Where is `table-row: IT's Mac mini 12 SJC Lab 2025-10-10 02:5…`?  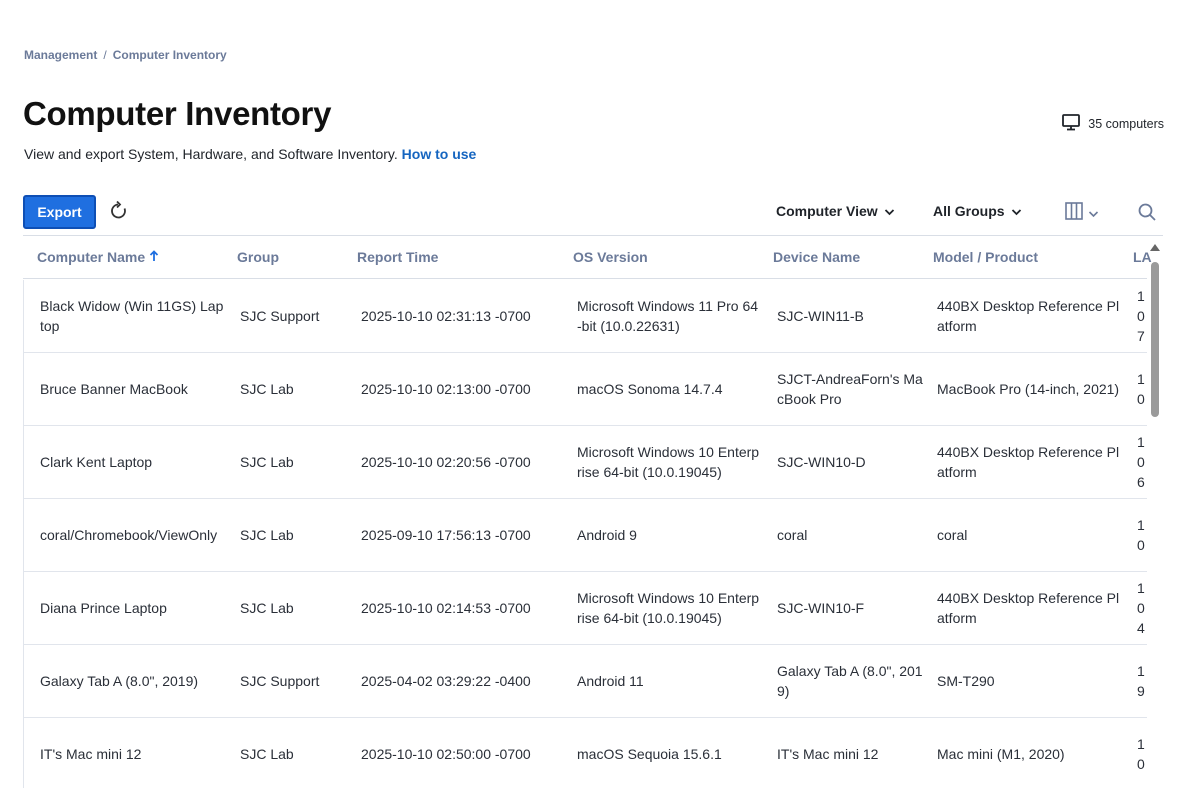 table-row: IT's Mac mini 12 SJC Lab 2025-10-10 02:5… is located at coordinates (585, 753).